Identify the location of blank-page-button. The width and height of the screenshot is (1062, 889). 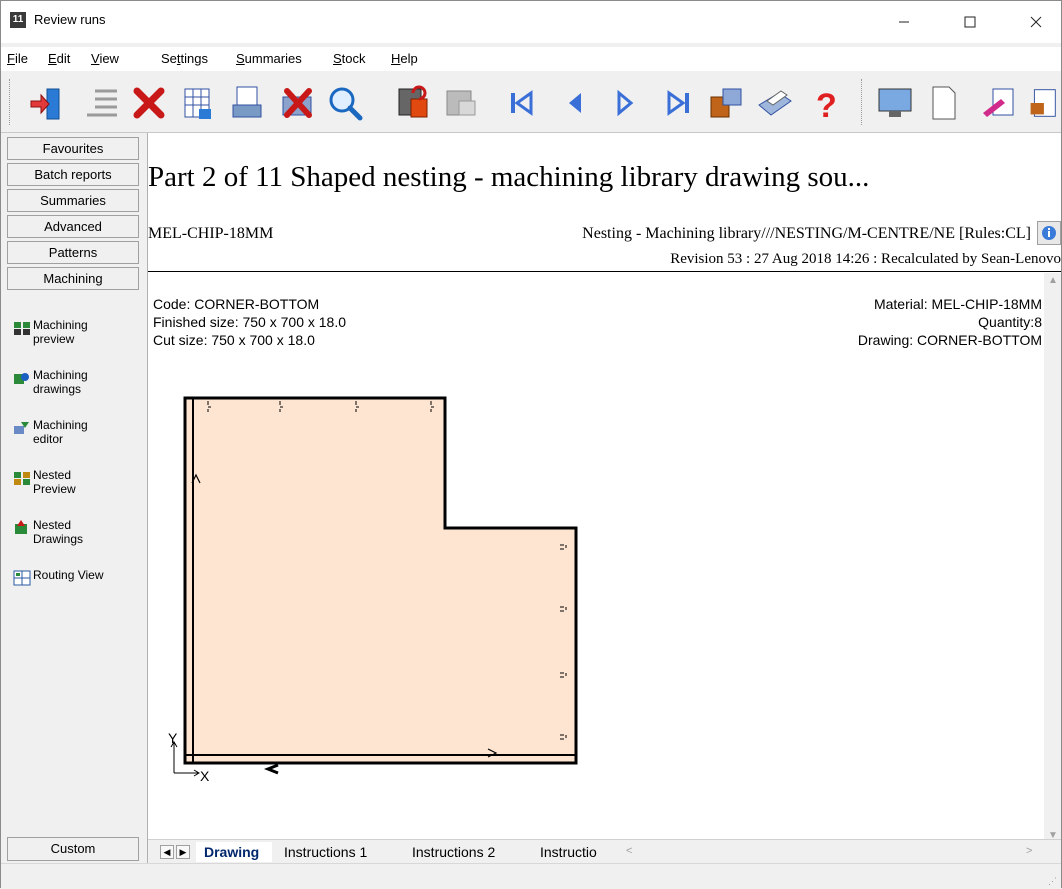
(943, 103).